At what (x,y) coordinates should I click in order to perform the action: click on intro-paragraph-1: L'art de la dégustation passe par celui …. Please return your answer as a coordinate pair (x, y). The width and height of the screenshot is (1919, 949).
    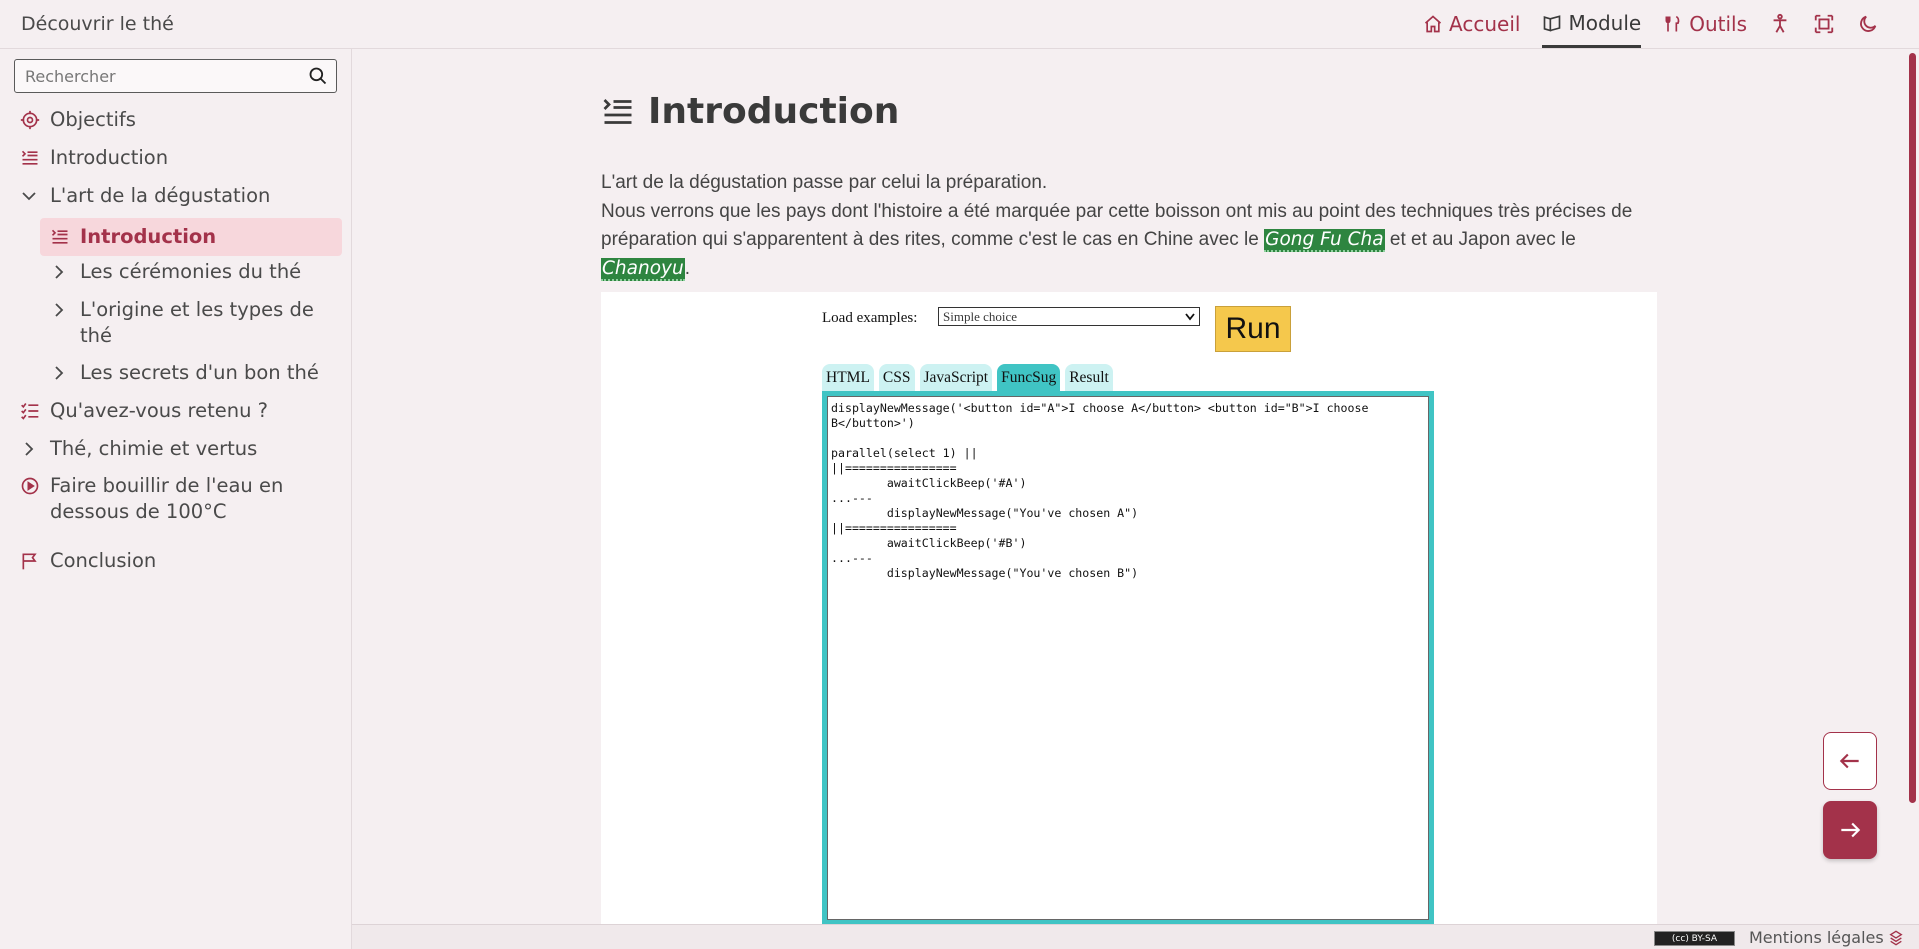
    Looking at the image, I should click on (824, 182).